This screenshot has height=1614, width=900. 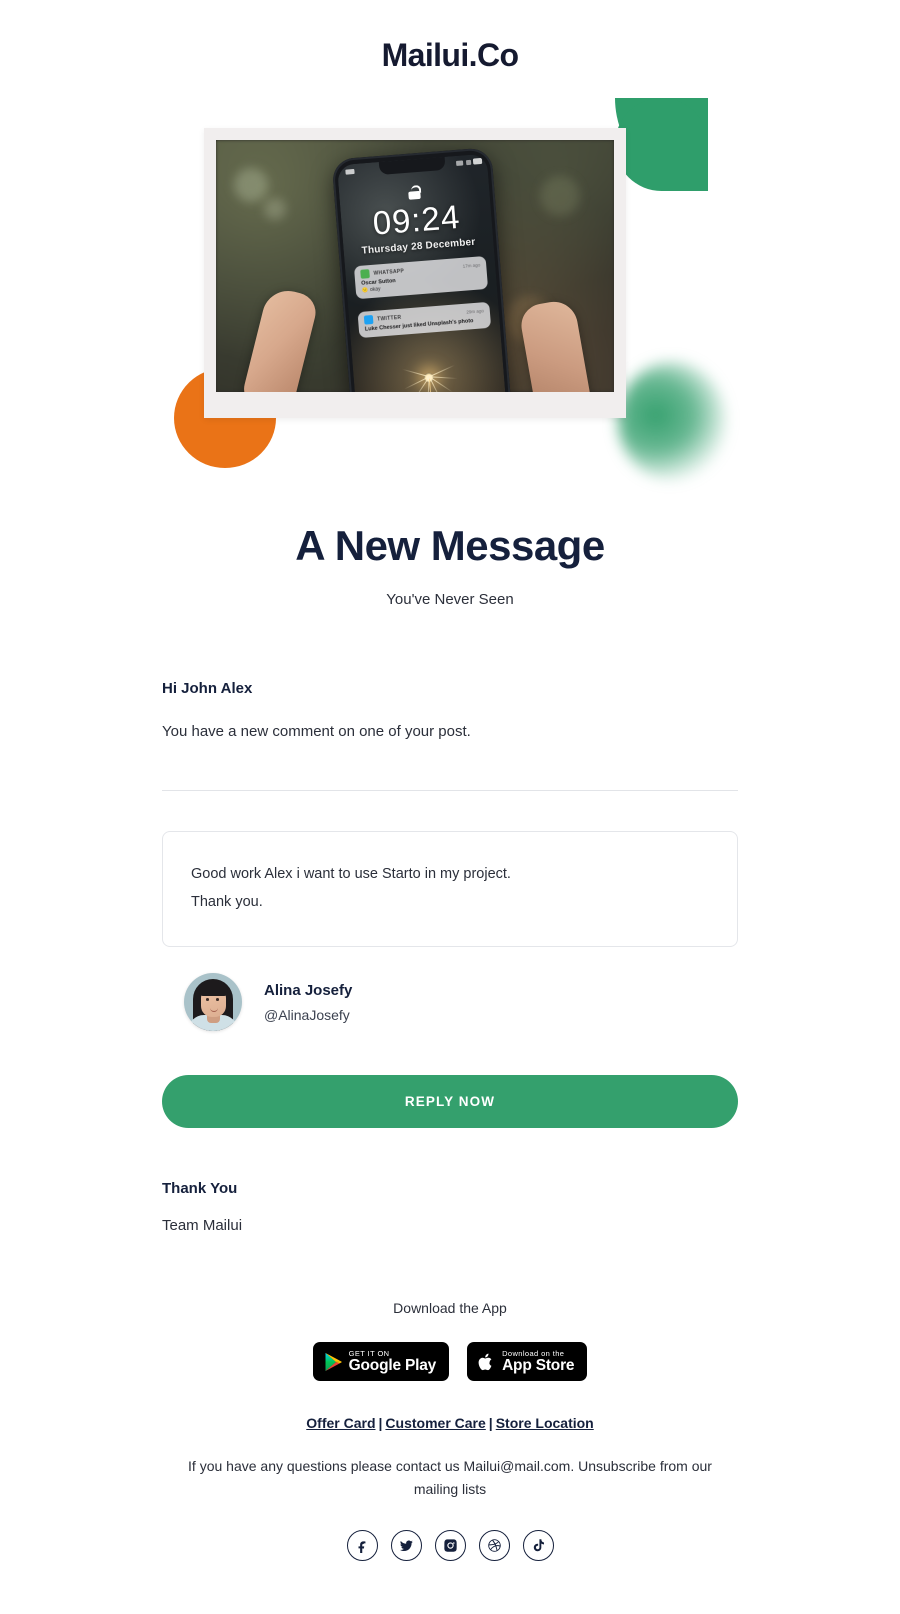 I want to click on app-store-badge: Download on the App Store, so click(x=527, y=1362).